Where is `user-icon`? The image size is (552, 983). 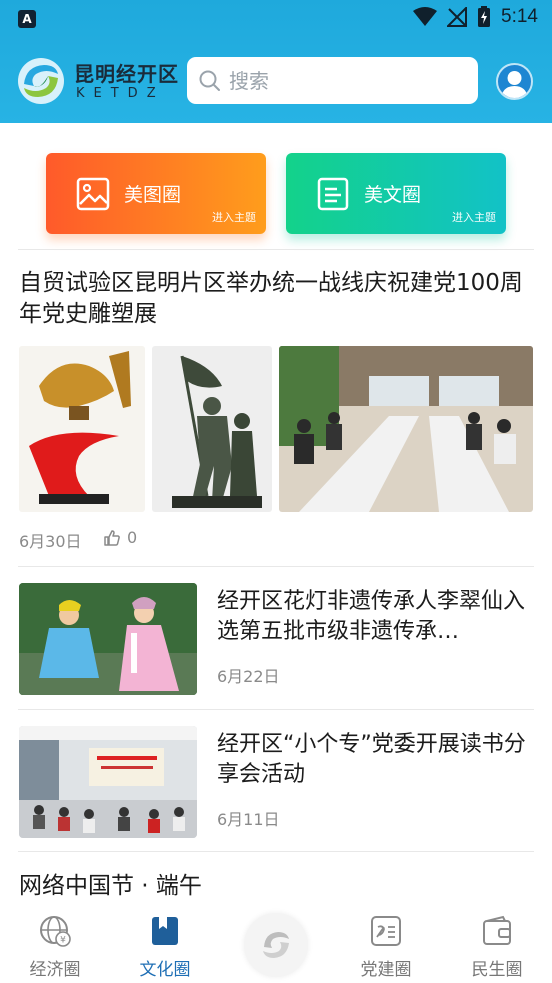 user-icon is located at coordinates (514, 84).